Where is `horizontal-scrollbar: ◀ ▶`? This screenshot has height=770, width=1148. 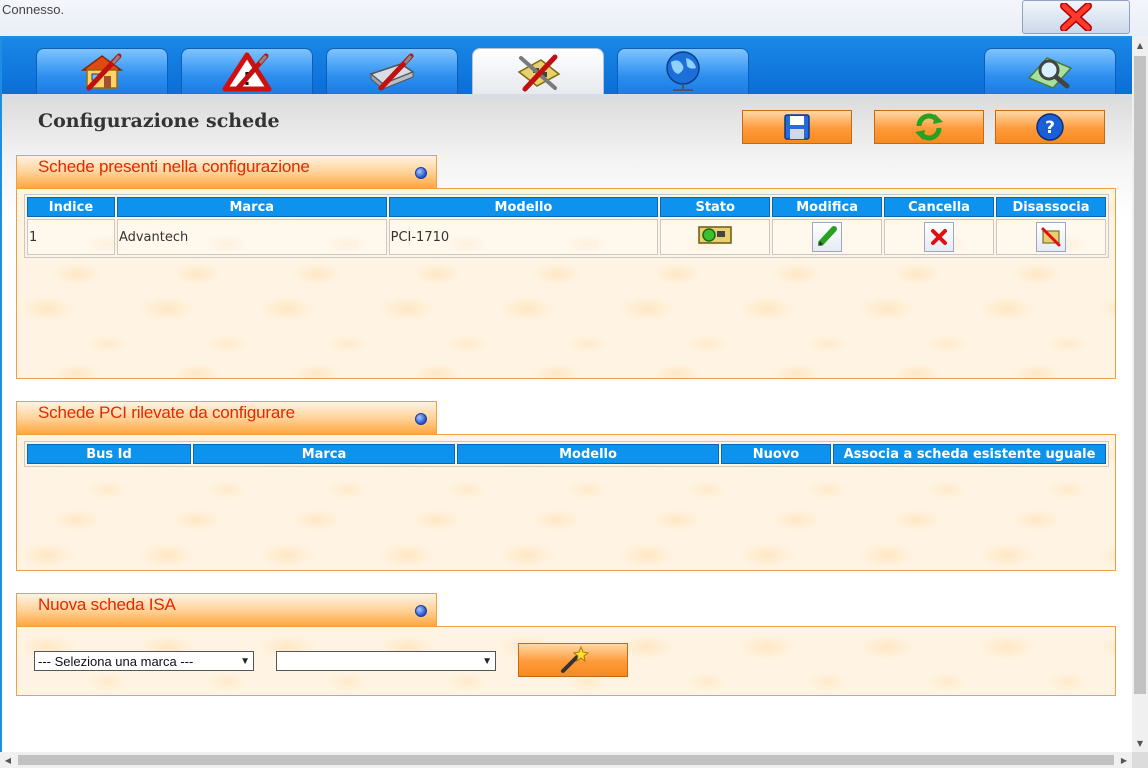 horizontal-scrollbar: ◀ ▶ is located at coordinates (566, 760).